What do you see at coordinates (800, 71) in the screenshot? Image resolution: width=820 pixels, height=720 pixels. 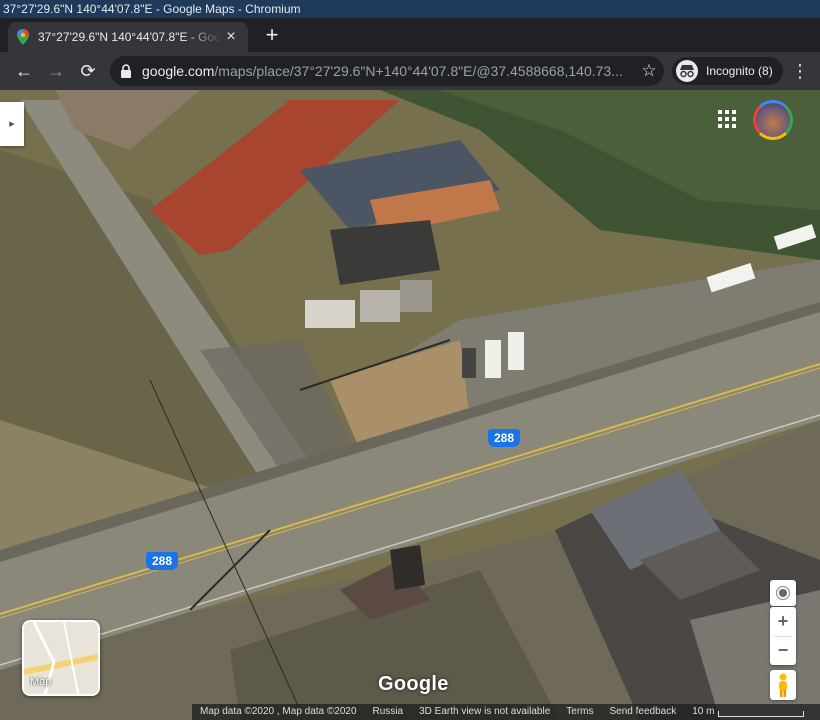 I see `browser-menu-button: ⋮` at bounding box center [800, 71].